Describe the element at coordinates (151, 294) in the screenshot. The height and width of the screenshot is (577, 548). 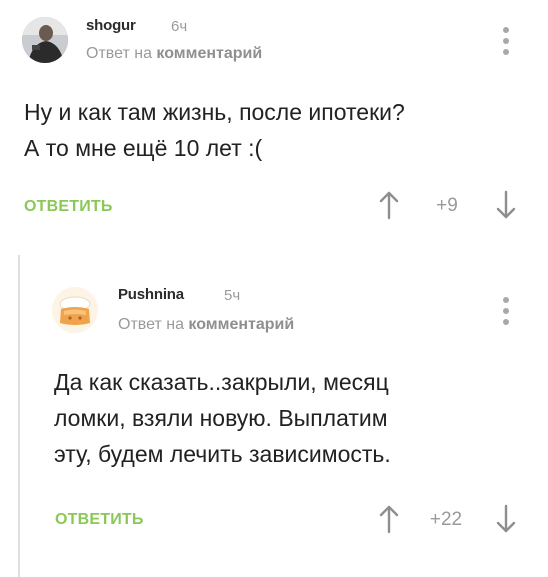
I see `author-name: Pushnina` at that location.